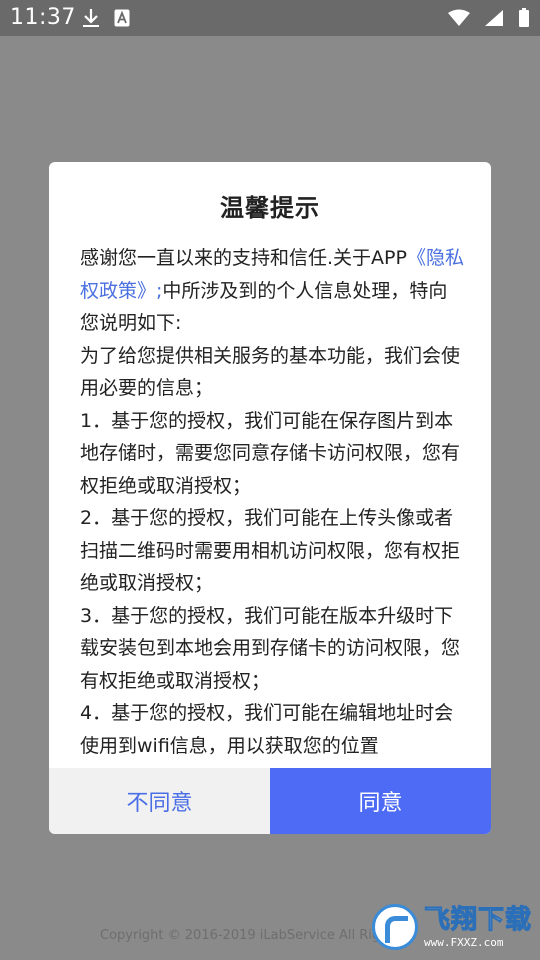 The image size is (540, 960). I want to click on agree-button: 同意, so click(380, 801).